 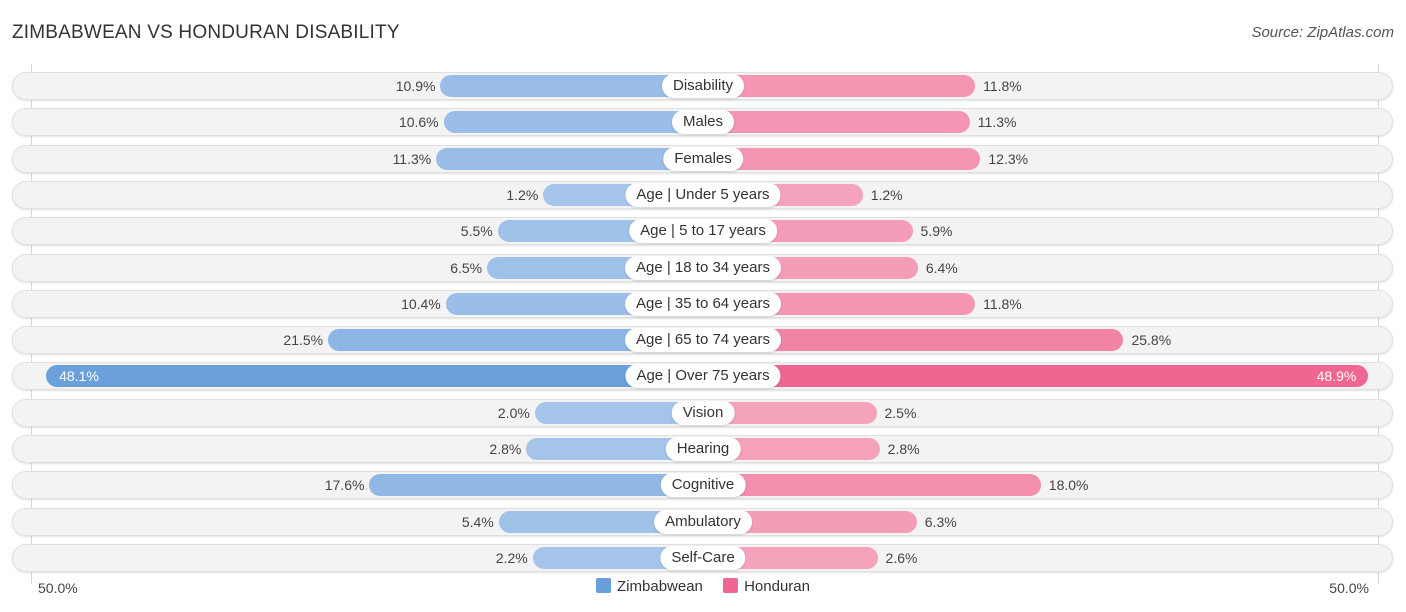 I want to click on category-label: Age | Under 5 years, so click(x=703, y=195).